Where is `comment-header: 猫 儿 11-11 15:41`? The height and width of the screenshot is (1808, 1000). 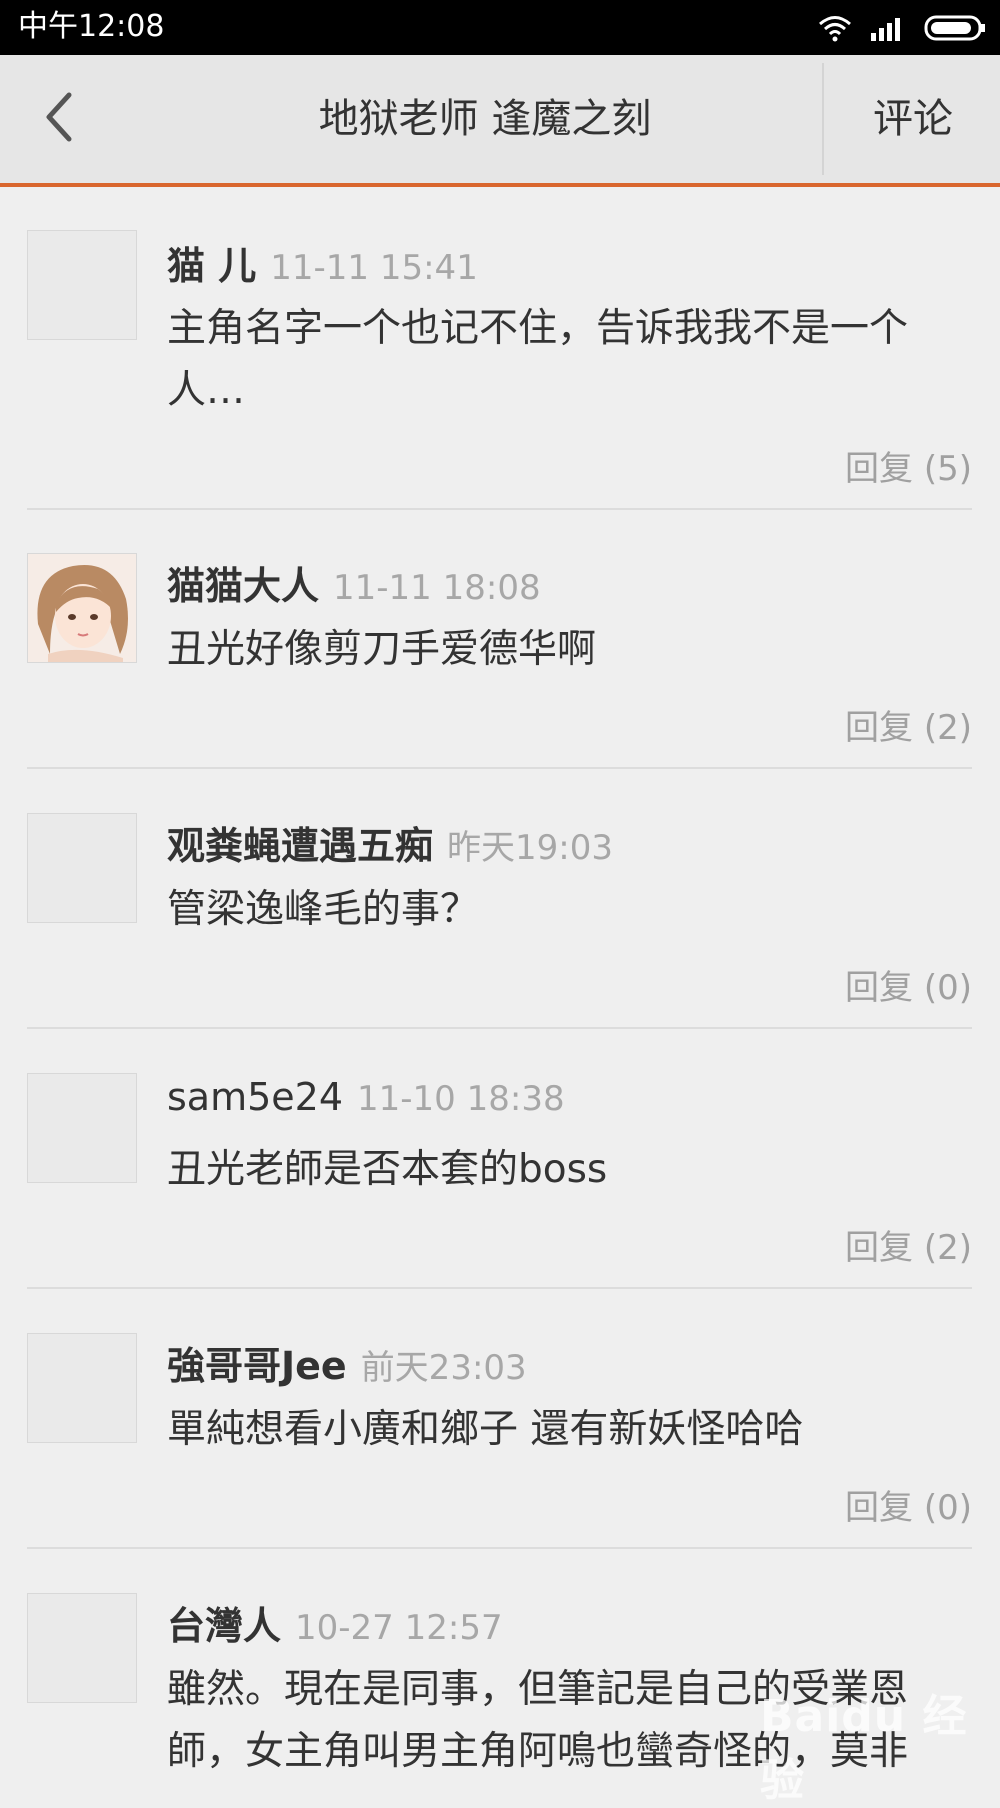
comment-header: 猫 儿 11-11 15:41 is located at coordinates (322, 262).